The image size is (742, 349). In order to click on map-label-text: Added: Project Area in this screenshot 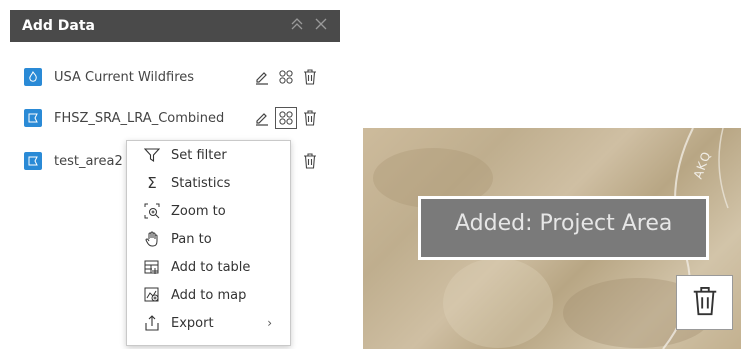, I will do `click(564, 223)`.